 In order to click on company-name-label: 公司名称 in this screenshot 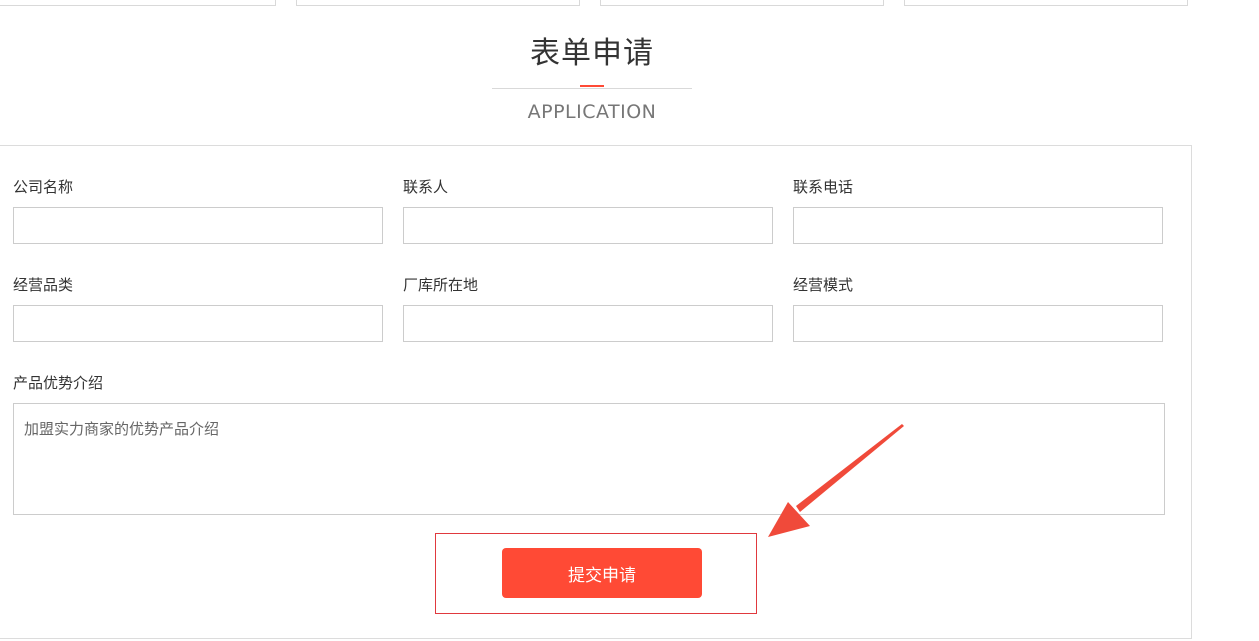, I will do `click(43, 187)`.